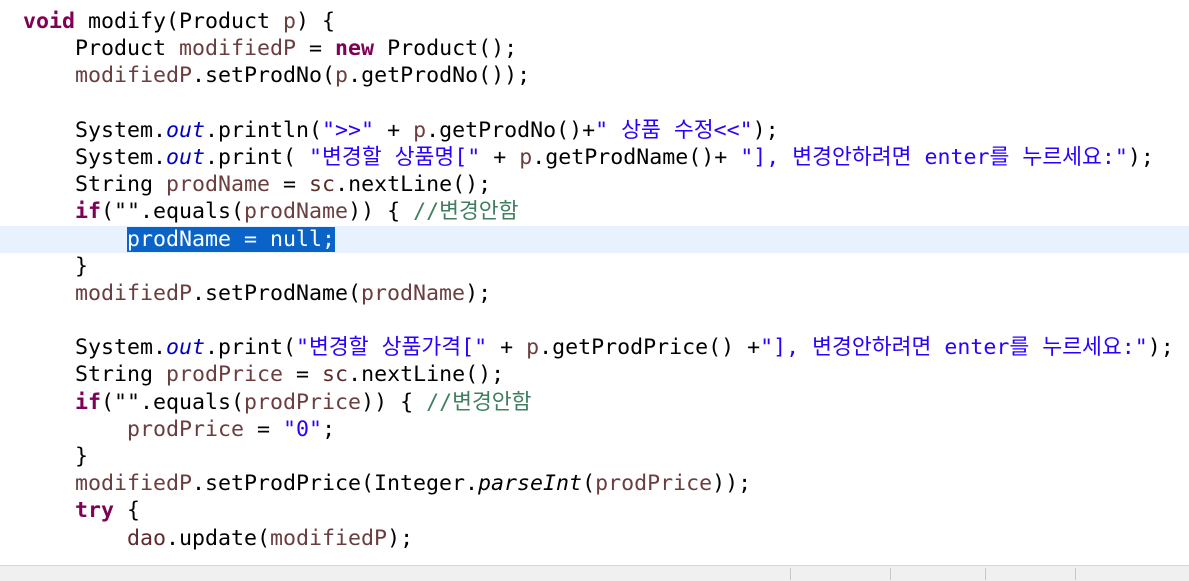 The height and width of the screenshot is (581, 1189). What do you see at coordinates (594, 510) in the screenshot?
I see `code-line: try {` at bounding box center [594, 510].